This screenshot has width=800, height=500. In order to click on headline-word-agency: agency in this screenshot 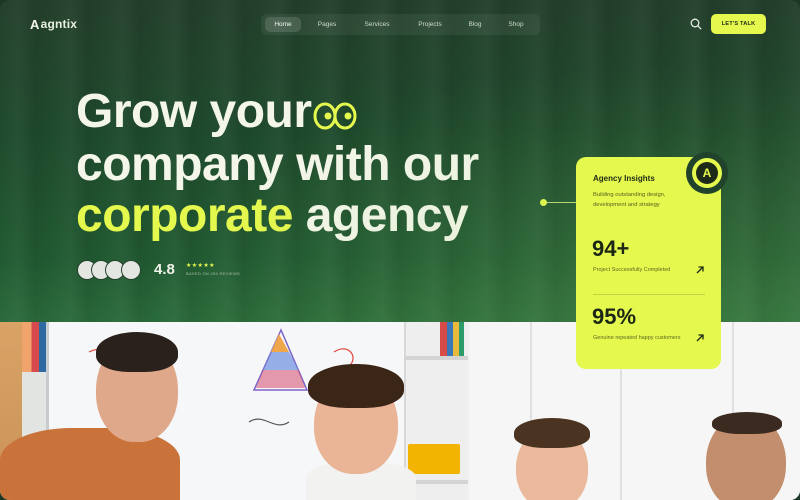, I will do `click(387, 215)`.